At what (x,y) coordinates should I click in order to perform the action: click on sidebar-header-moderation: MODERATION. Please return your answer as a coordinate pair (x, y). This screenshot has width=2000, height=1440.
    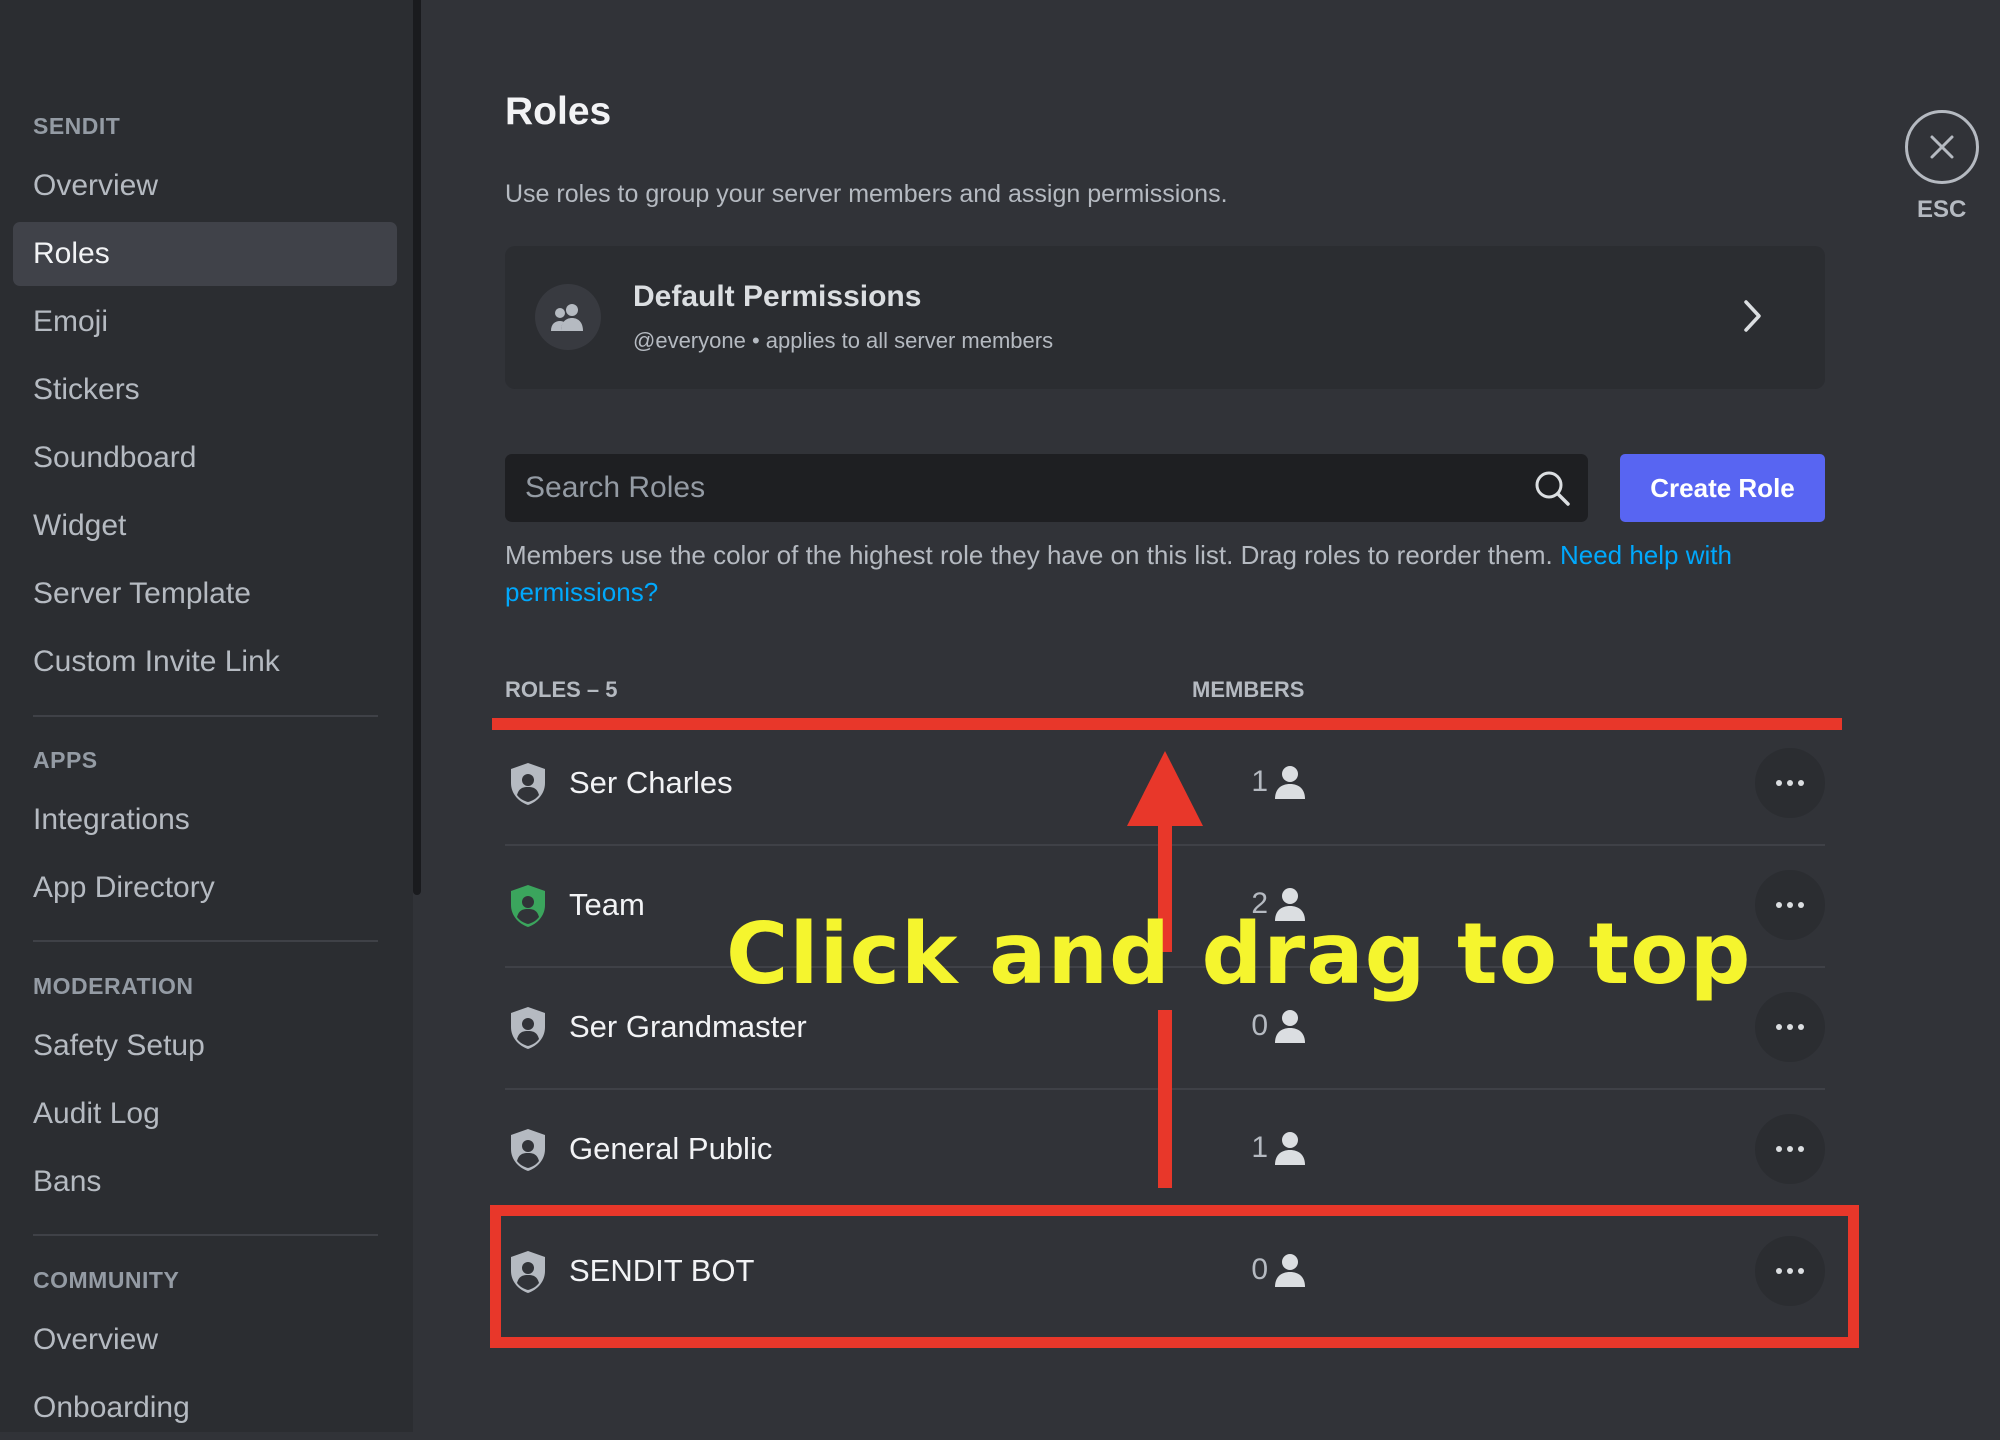
    Looking at the image, I should click on (113, 986).